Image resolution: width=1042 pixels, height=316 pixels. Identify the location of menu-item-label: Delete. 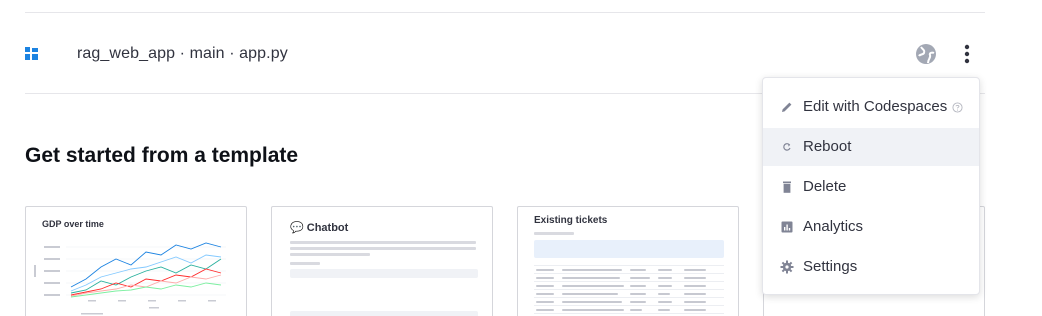
(825, 186).